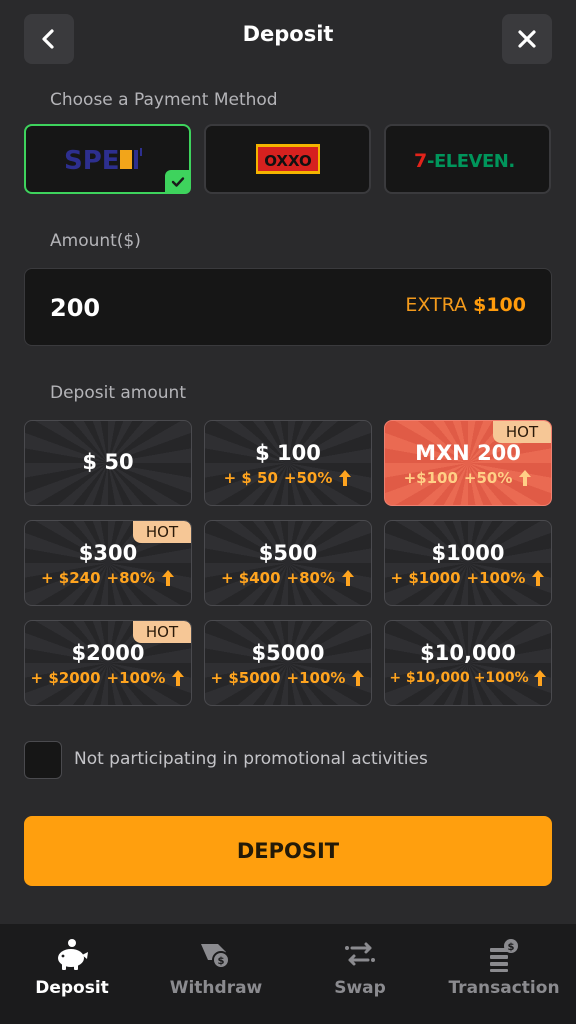 This screenshot has height=1024, width=576. I want to click on amount-option-100: $ 100 + $ 50 +50%, so click(288, 463).